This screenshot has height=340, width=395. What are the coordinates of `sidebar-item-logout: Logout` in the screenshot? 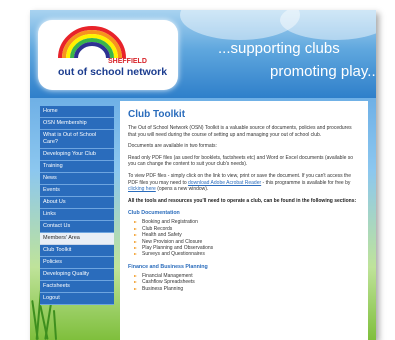 It's located at (77, 299).